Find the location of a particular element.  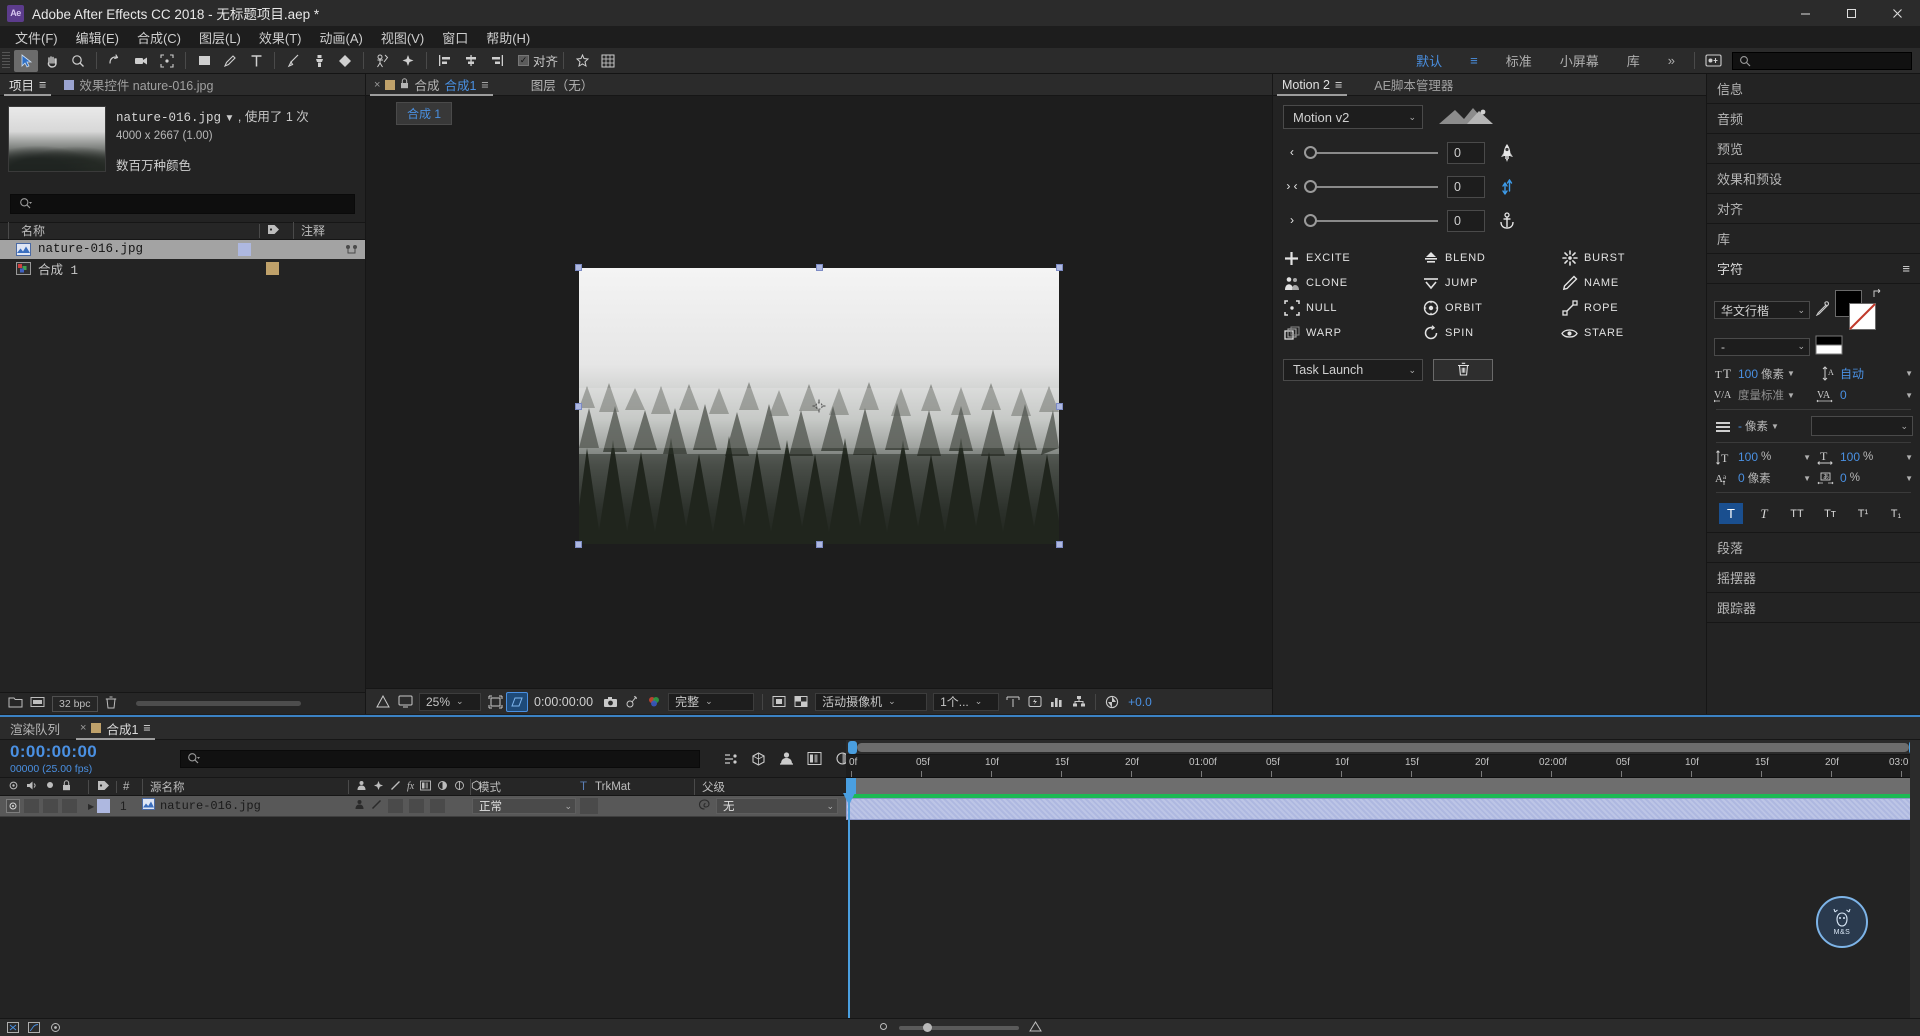

column-label-icon is located at coordinates (276, 230).